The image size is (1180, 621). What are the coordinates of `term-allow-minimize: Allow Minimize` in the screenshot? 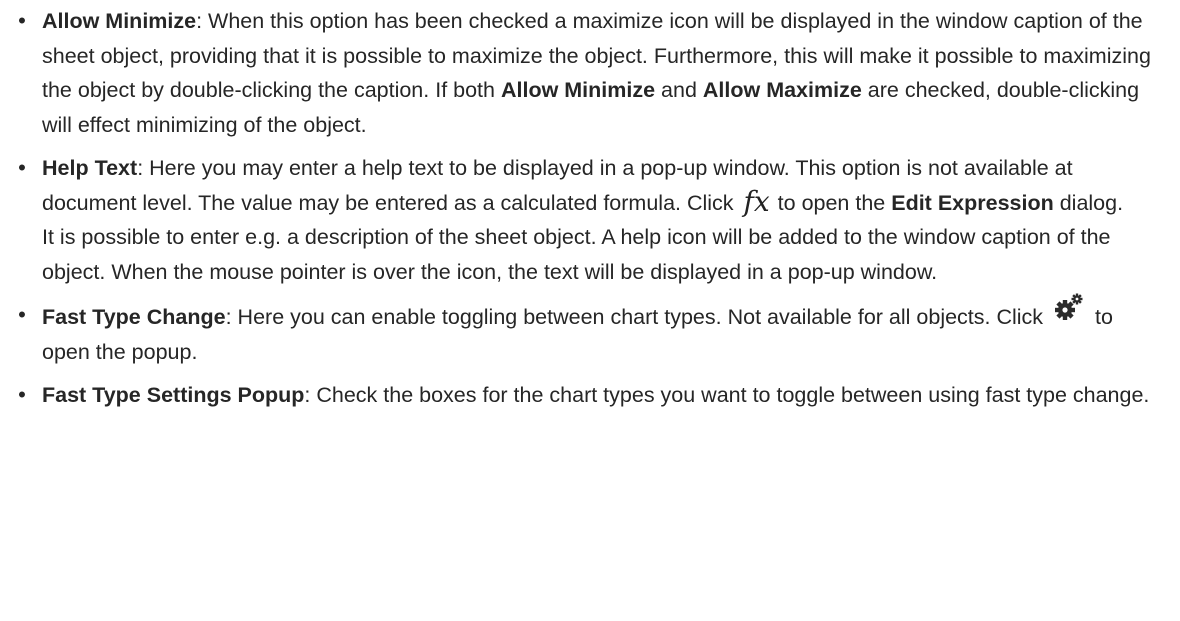 It's located at (119, 21).